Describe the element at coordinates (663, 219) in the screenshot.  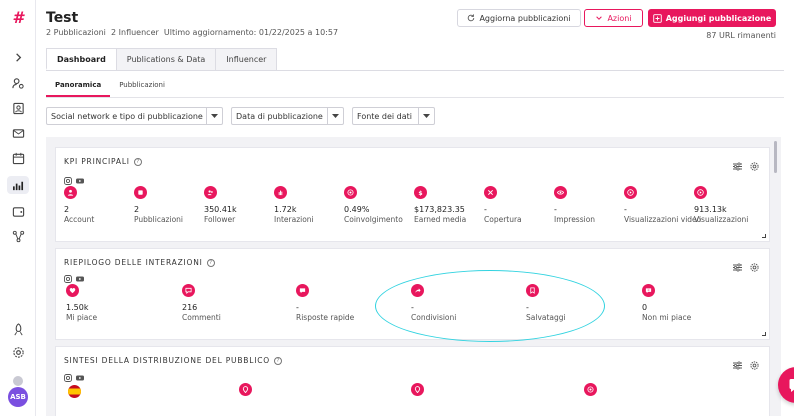
I see `metric-label: Visualizzazioni video` at that location.